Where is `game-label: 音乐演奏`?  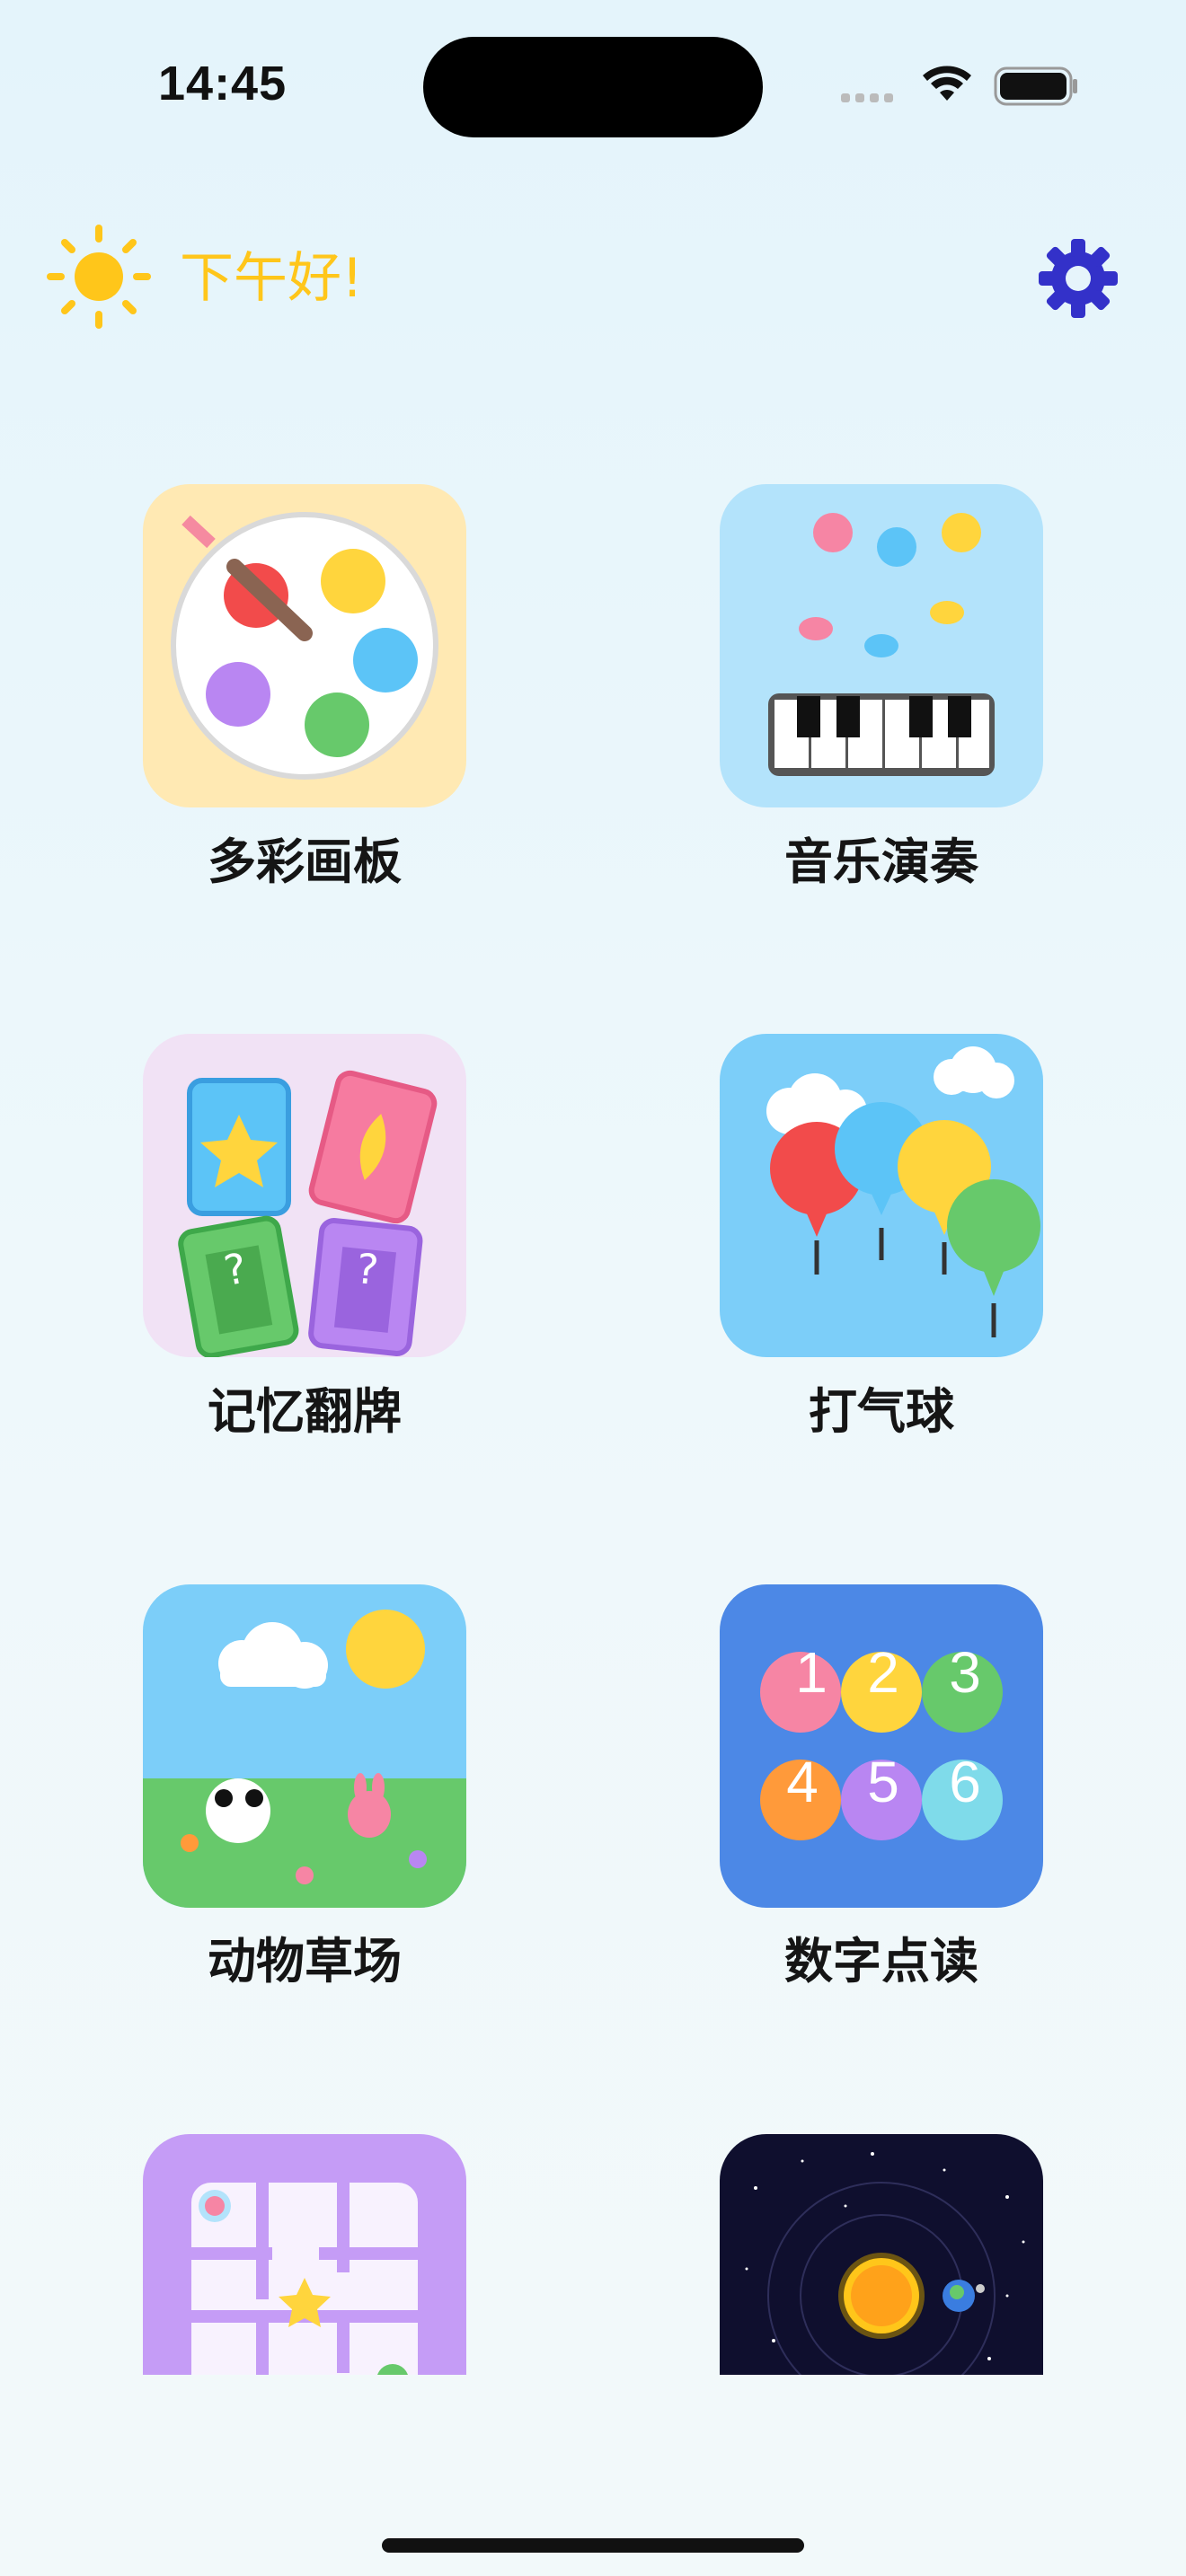 game-label: 音乐演奏 is located at coordinates (881, 862).